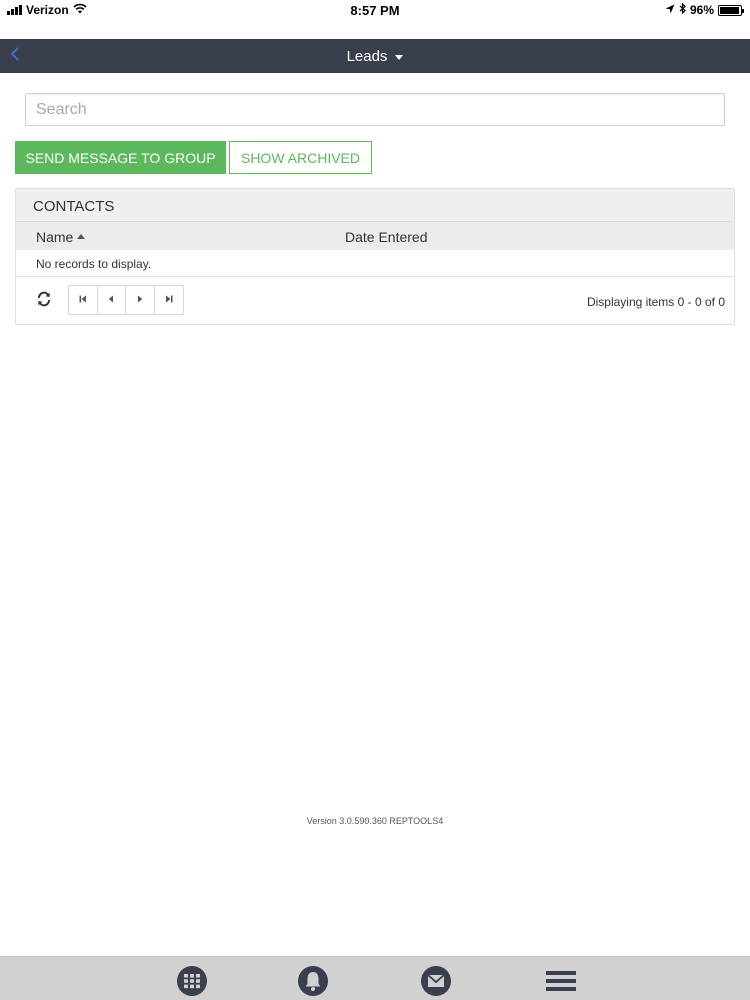 This screenshot has width=750, height=1000. I want to click on grid-header-row: Name Date Entered, so click(375, 236).